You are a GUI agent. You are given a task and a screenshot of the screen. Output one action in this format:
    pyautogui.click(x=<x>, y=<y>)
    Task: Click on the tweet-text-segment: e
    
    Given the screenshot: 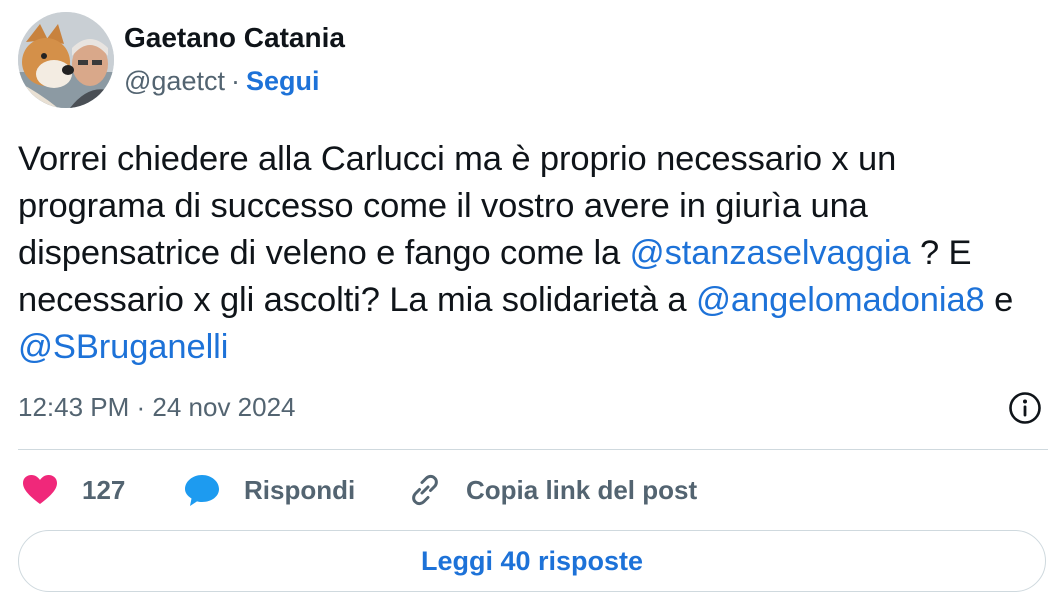 What is the action you would take?
    pyautogui.click(x=999, y=300)
    